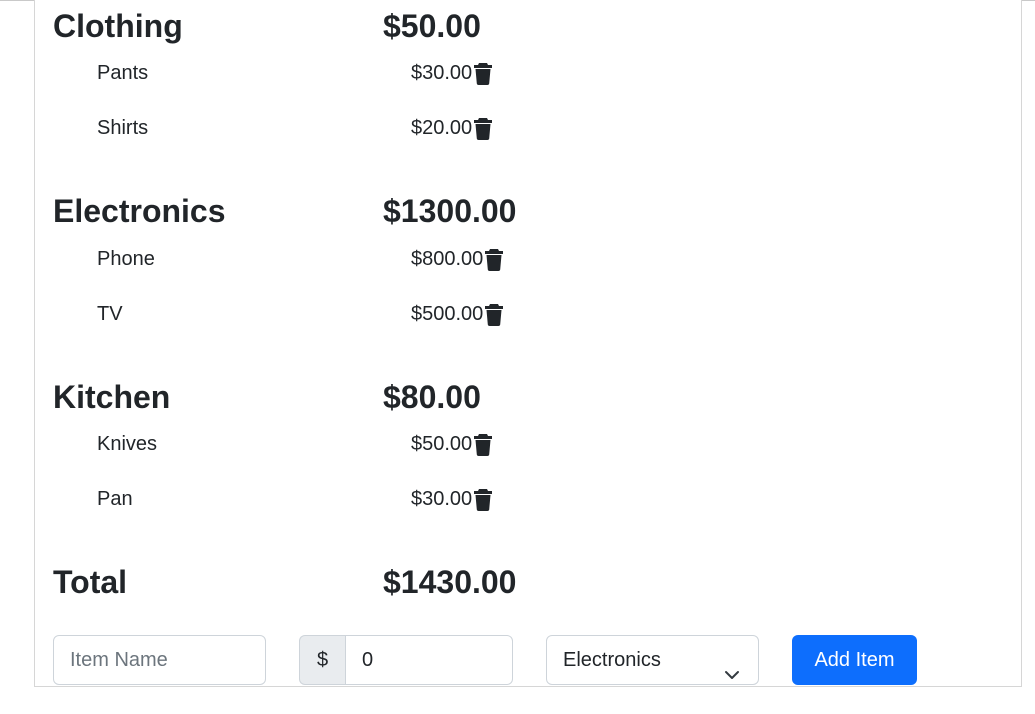 The height and width of the screenshot is (714, 1035). I want to click on add-item-form: $ 0 Electronics Add Item, so click(503, 660).